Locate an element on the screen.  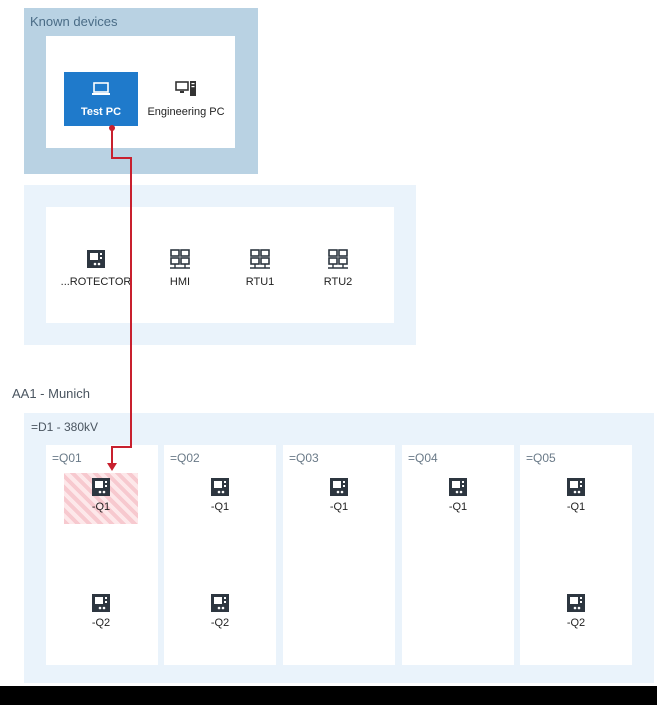
connection-line is located at coordinates (121, 296).